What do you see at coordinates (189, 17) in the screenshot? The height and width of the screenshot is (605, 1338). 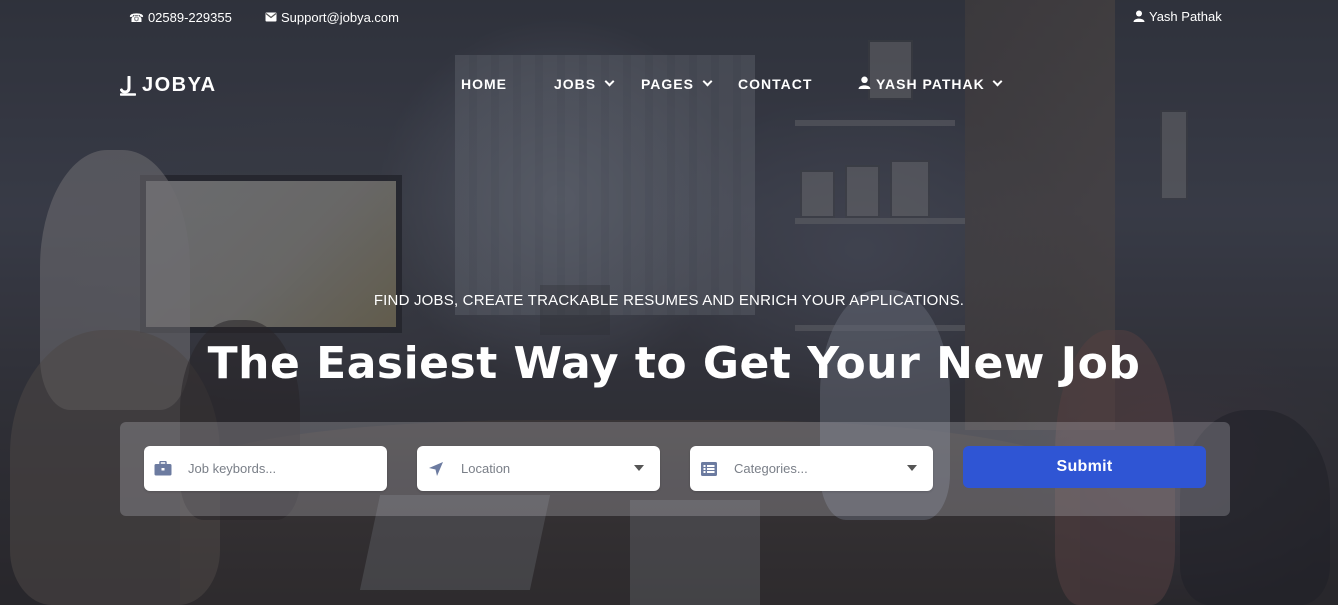 I see `topbar-phone-text: 02589-229355` at bounding box center [189, 17].